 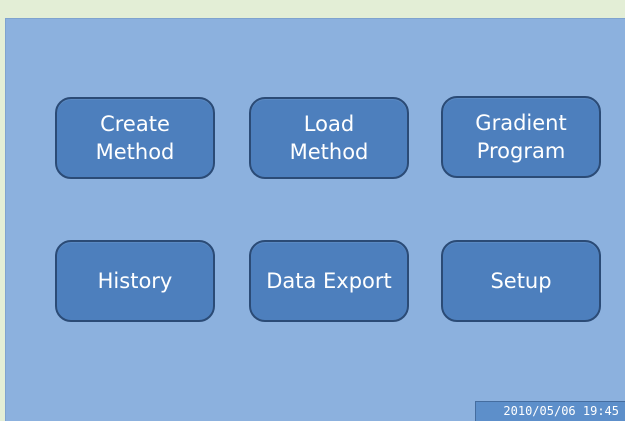 What do you see at coordinates (521, 137) in the screenshot?
I see `gradient-program-button: Gradient Program` at bounding box center [521, 137].